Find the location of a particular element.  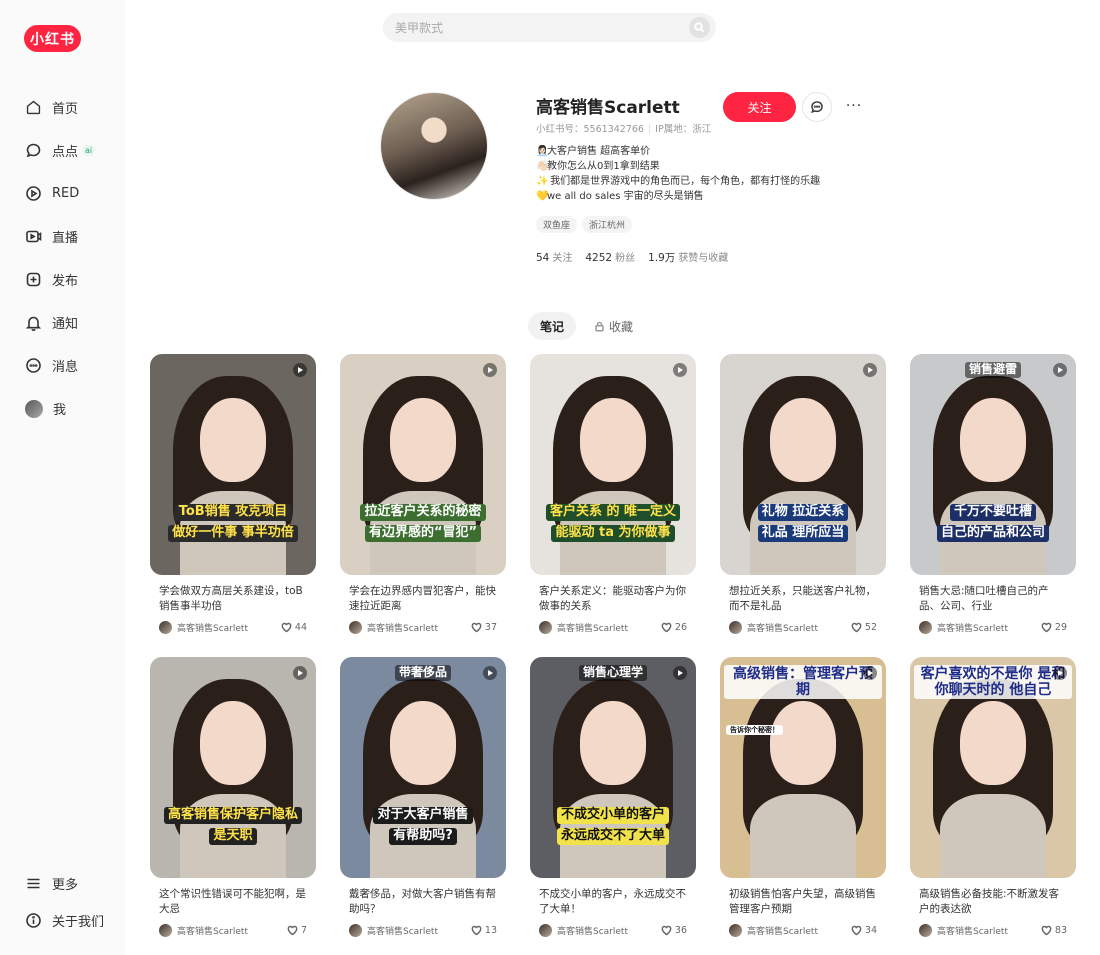

sidebar-item-message: 消息 is located at coordinates (63, 365).